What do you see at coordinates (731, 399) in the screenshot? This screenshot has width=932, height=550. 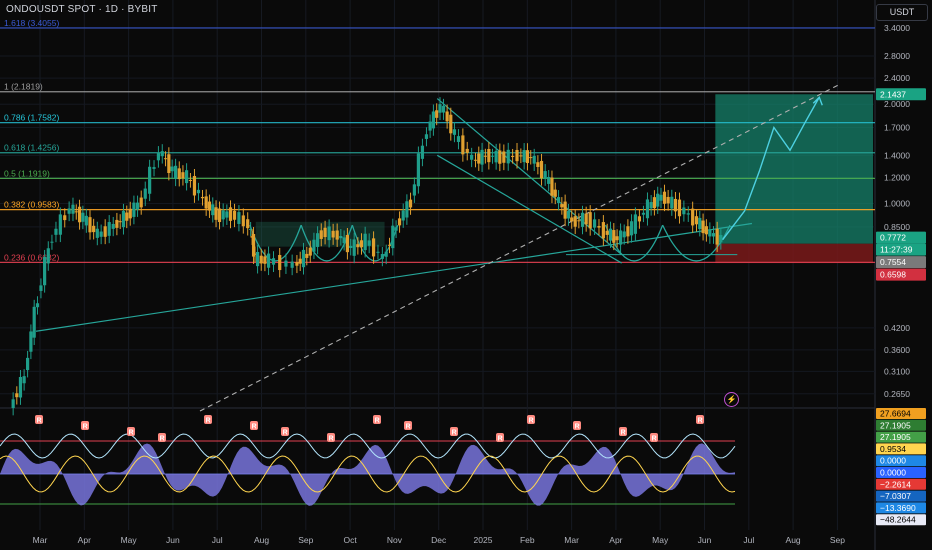 I see `lightning-icon: ⚡` at bounding box center [731, 399].